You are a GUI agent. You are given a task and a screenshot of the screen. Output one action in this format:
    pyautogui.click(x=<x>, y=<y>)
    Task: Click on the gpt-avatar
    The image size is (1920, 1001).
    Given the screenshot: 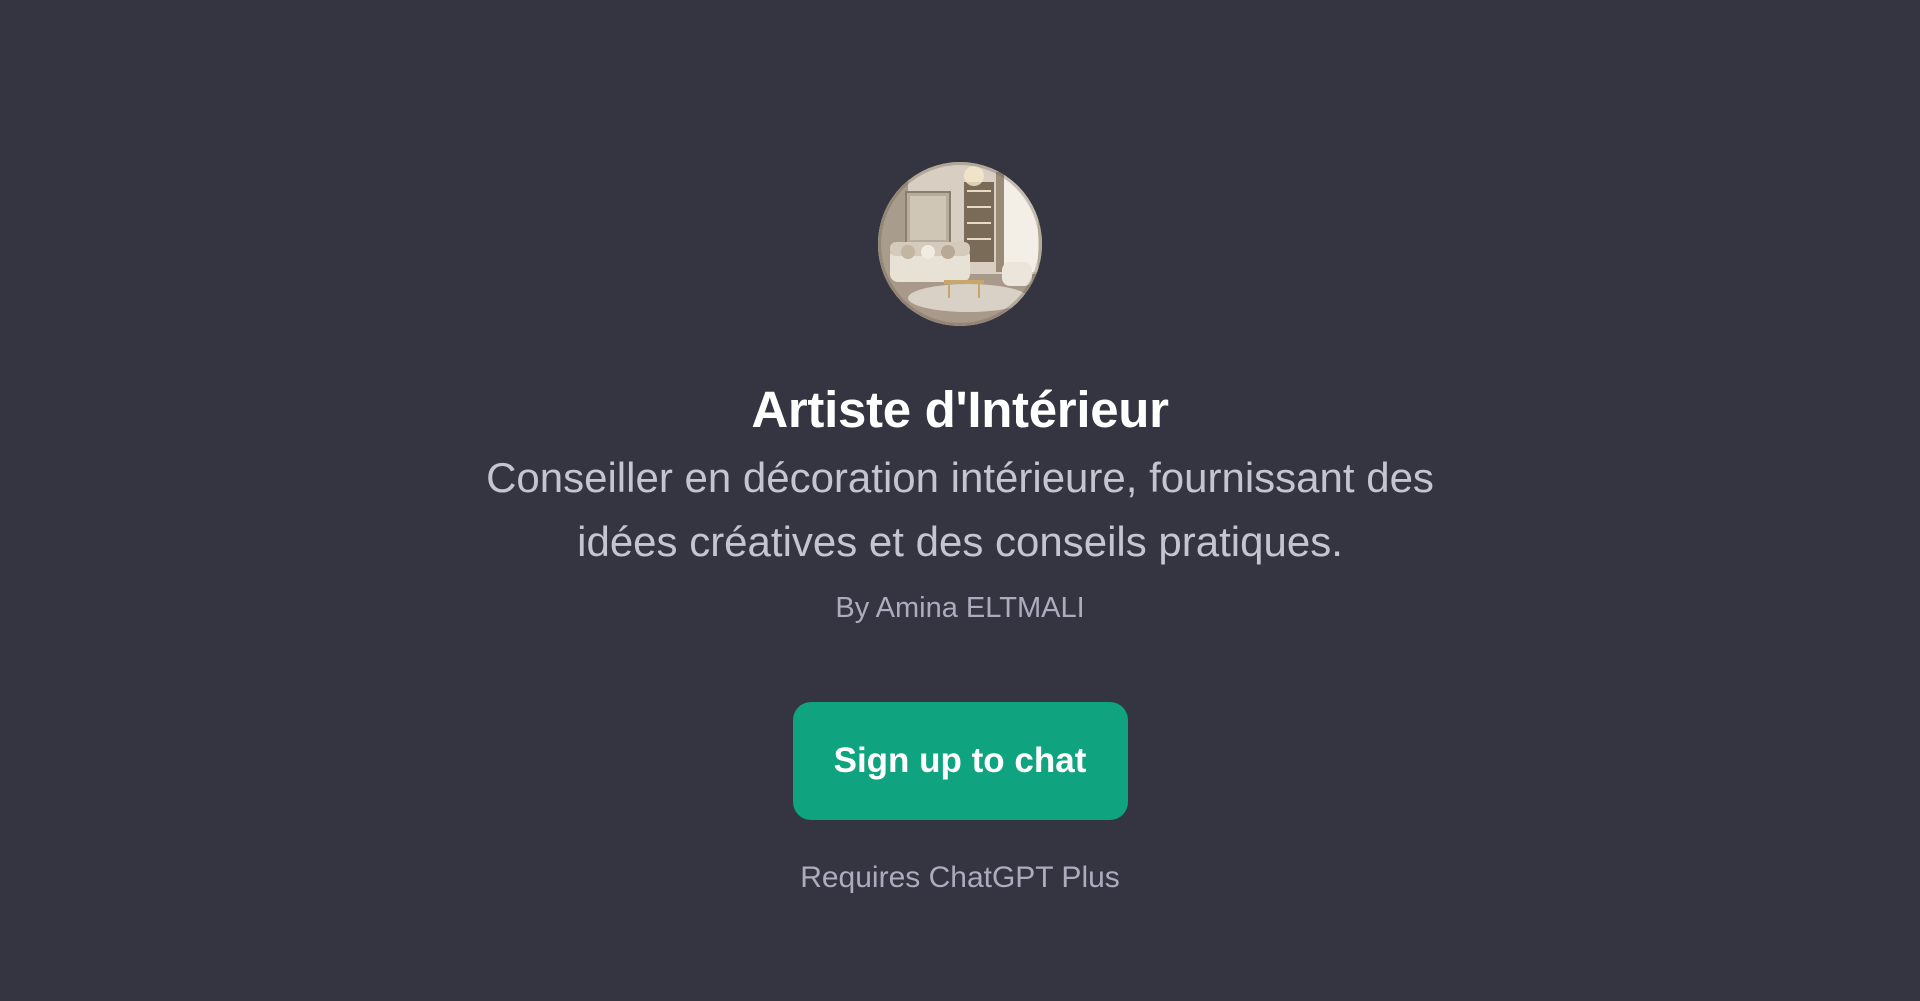 What is the action you would take?
    pyautogui.click(x=960, y=244)
    